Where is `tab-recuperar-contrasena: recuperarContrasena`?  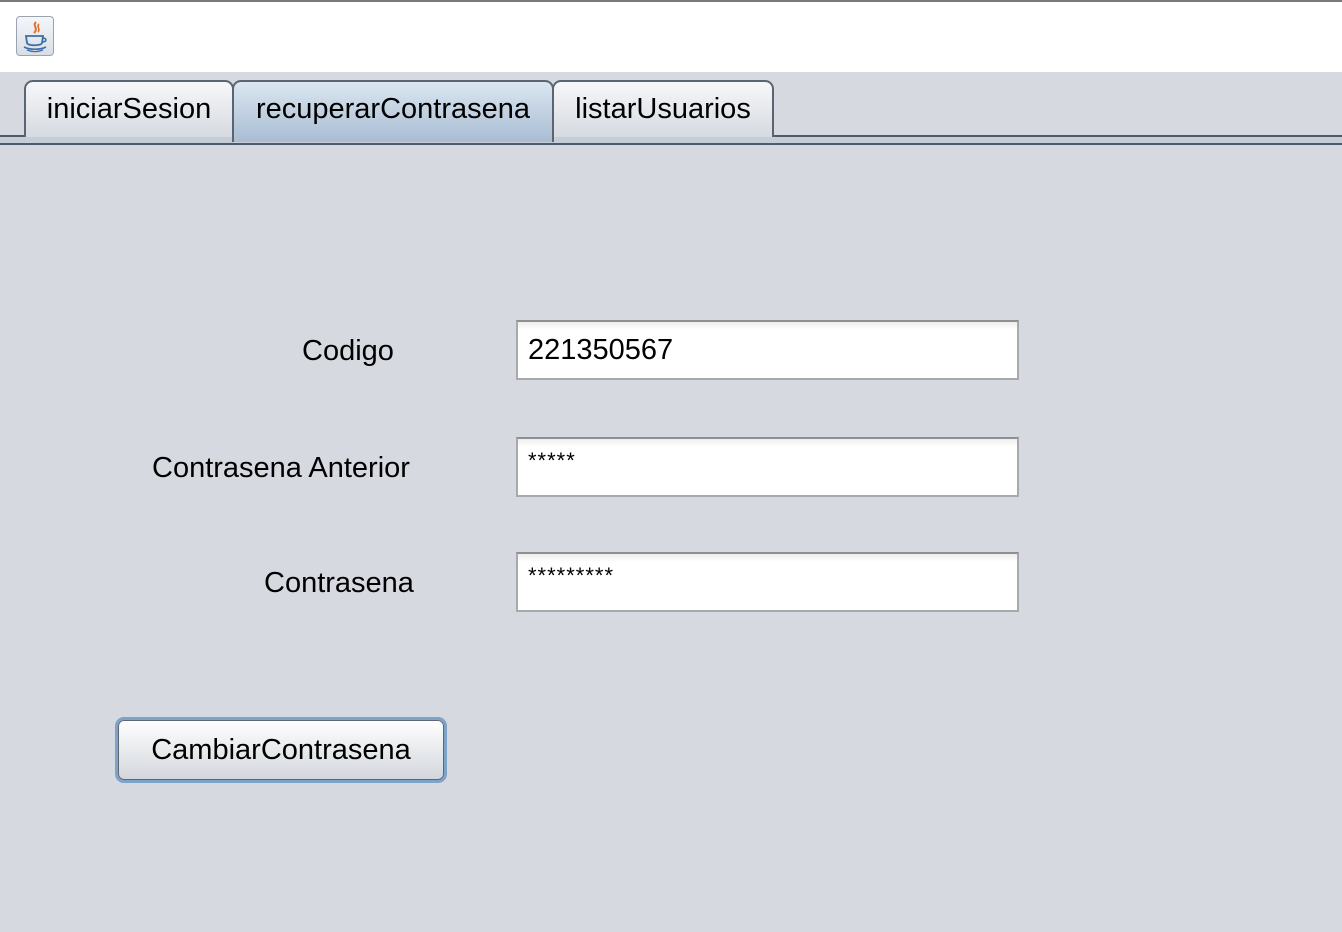 tab-recuperar-contrasena: recuperarContrasena is located at coordinates (393, 111).